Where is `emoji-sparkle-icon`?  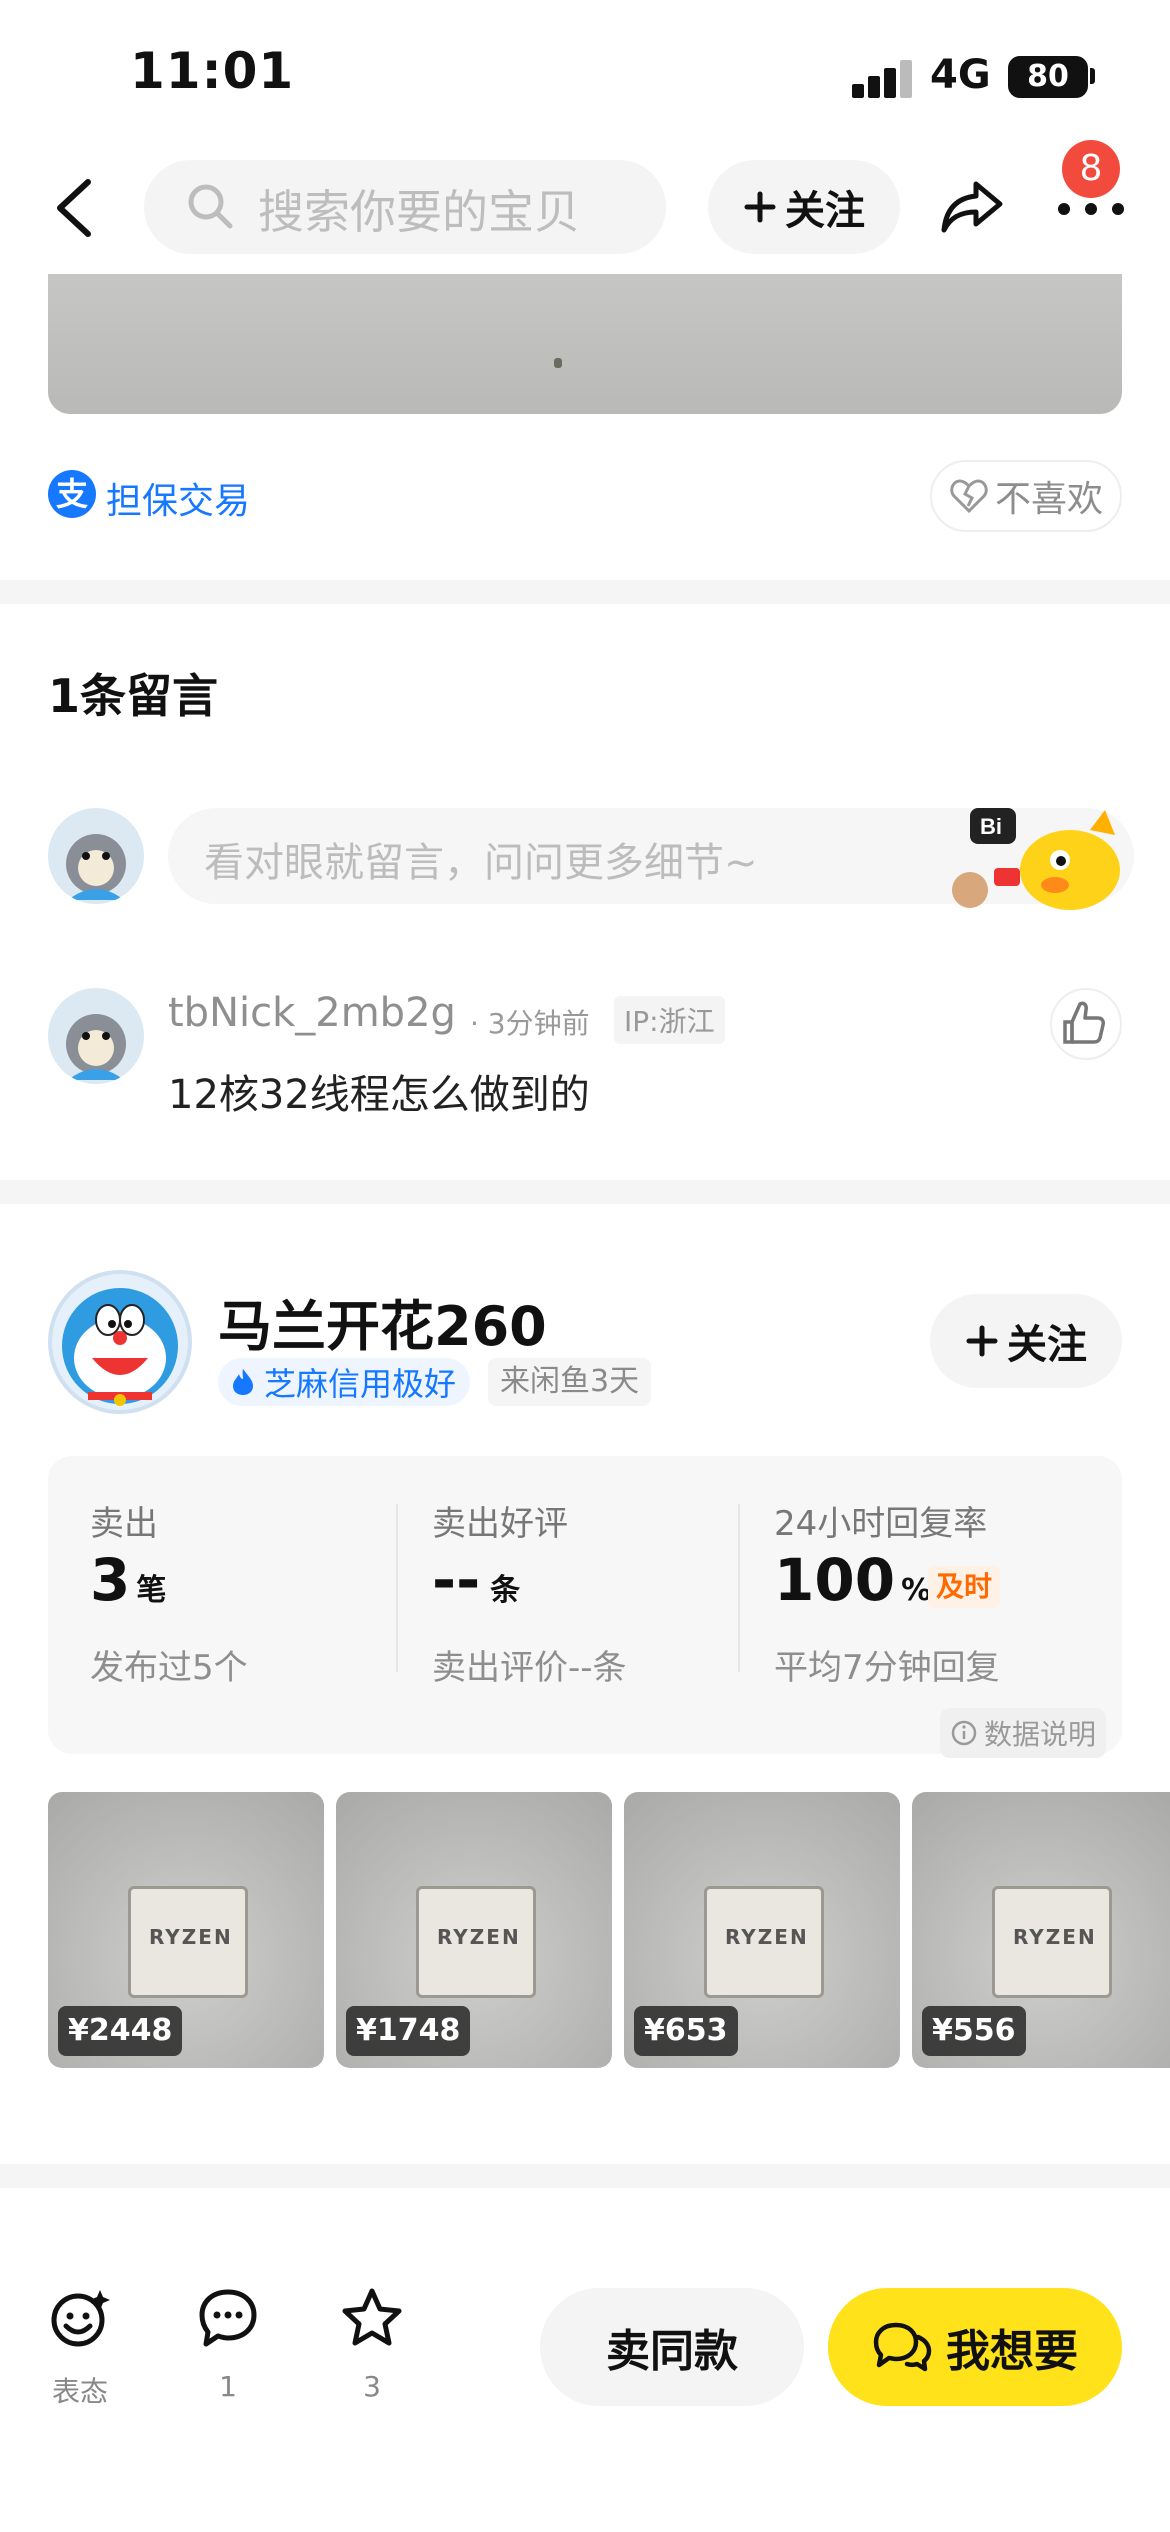 emoji-sparkle-icon is located at coordinates (80, 2318).